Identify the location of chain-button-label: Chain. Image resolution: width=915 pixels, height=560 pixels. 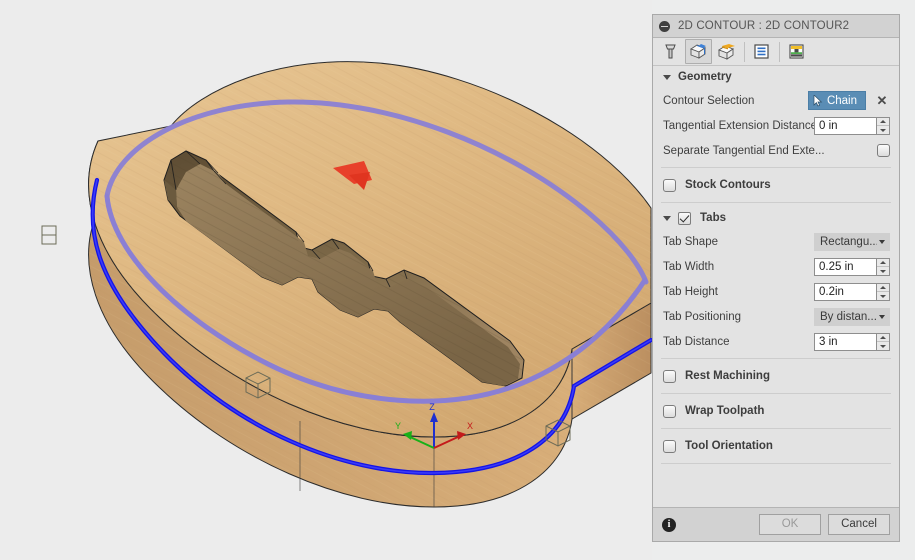
(841, 100).